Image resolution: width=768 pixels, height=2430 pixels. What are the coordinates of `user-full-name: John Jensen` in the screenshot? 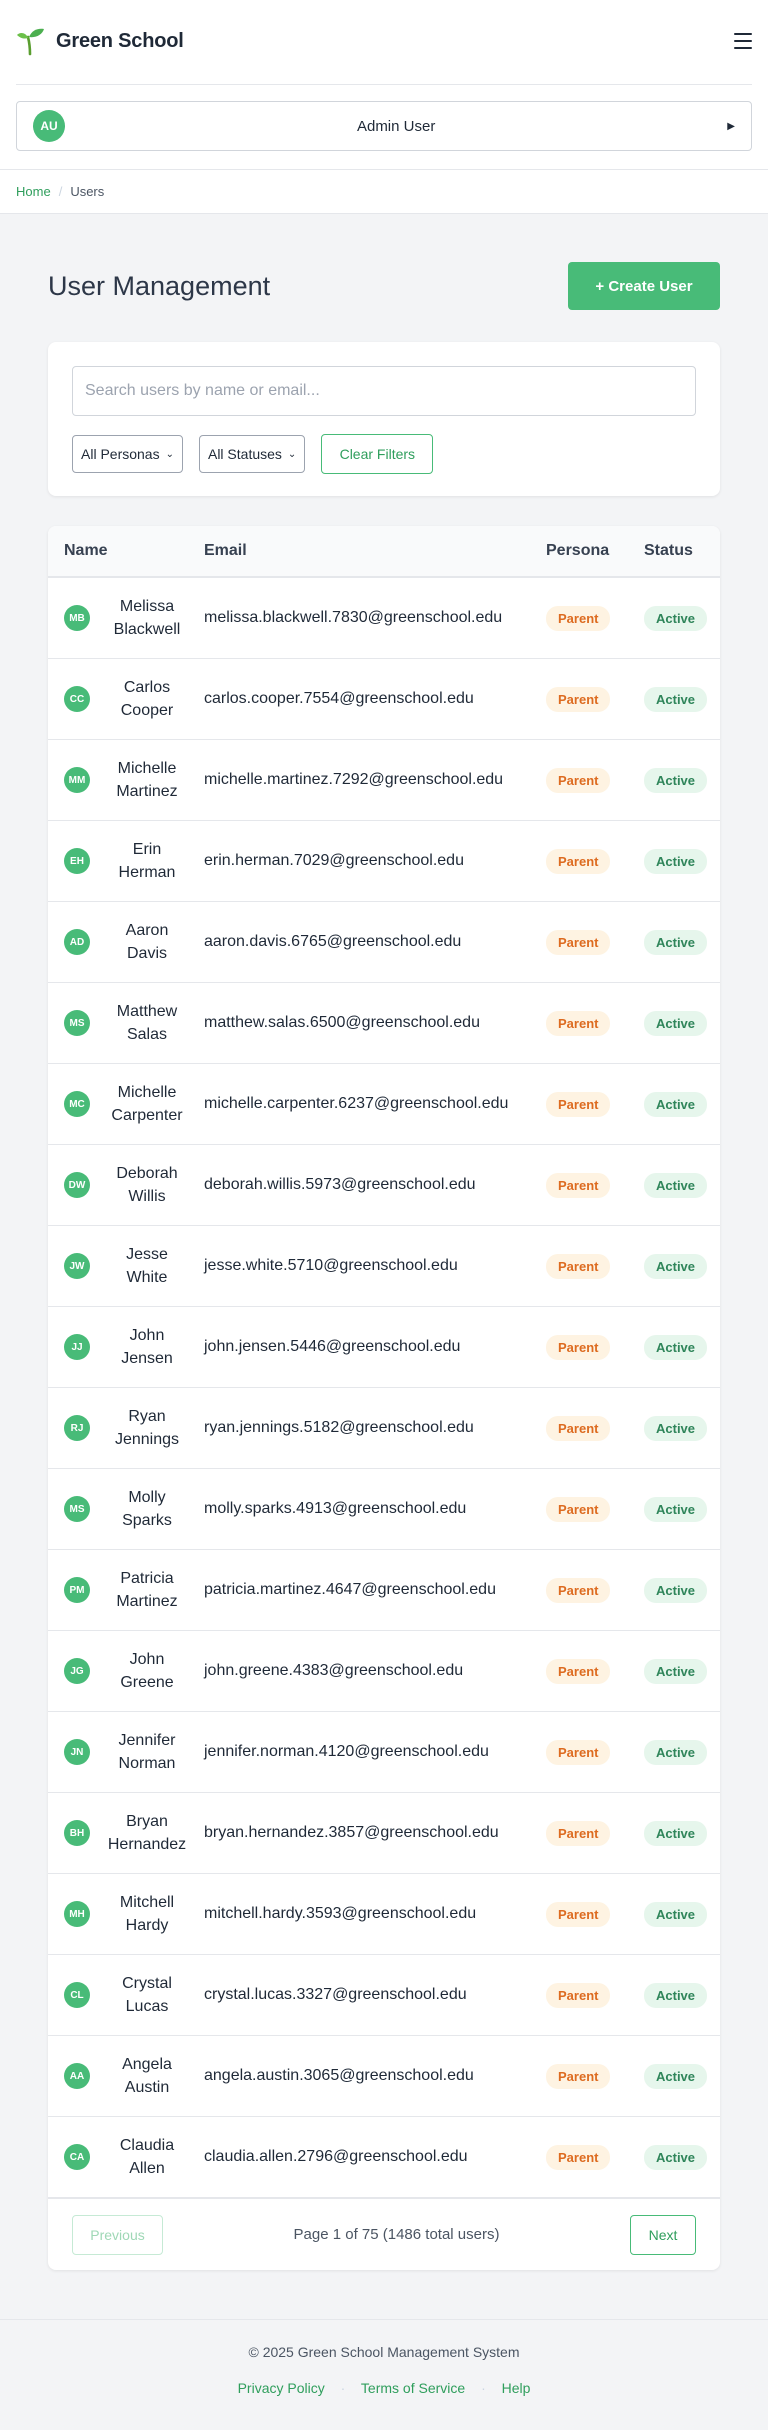 It's located at (147, 1347).